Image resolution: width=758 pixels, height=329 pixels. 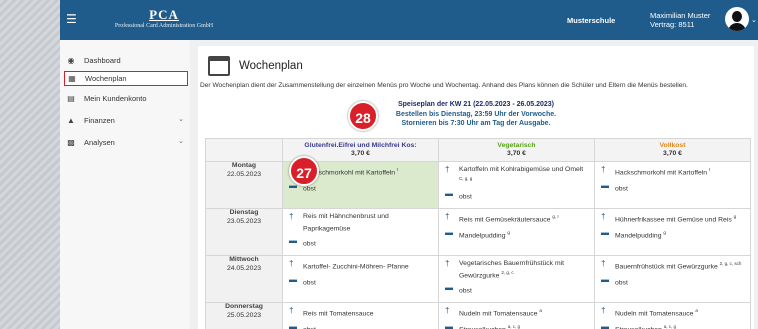 I want to click on column-header-vegetarisch: Vegetarisch 3,70 €, so click(x=516, y=150).